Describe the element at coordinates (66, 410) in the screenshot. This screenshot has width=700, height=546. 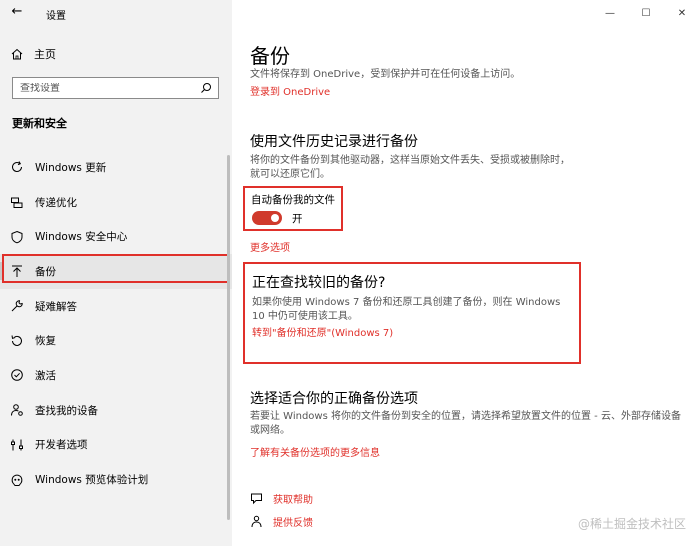
I see `sidebar-item-label: 查找我的设备` at that location.